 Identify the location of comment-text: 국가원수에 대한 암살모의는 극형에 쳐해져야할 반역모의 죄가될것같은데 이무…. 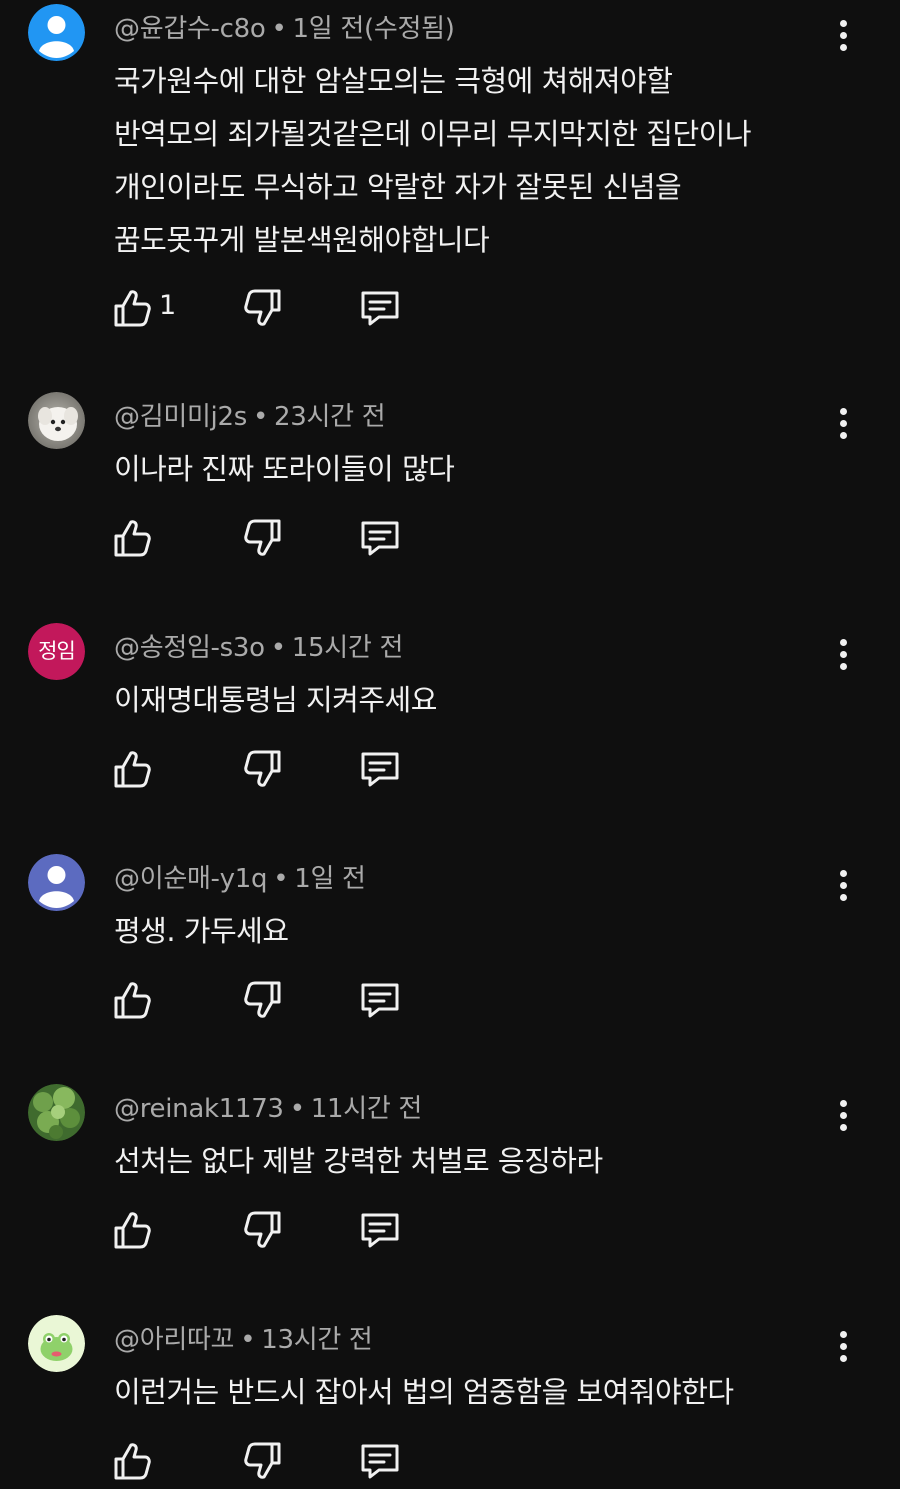
(433, 160).